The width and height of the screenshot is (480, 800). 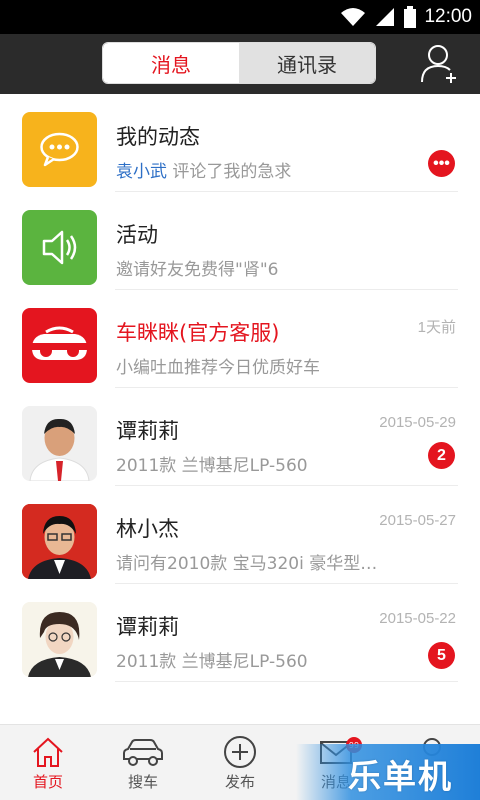 I want to click on more-badge: •••, so click(x=441, y=163).